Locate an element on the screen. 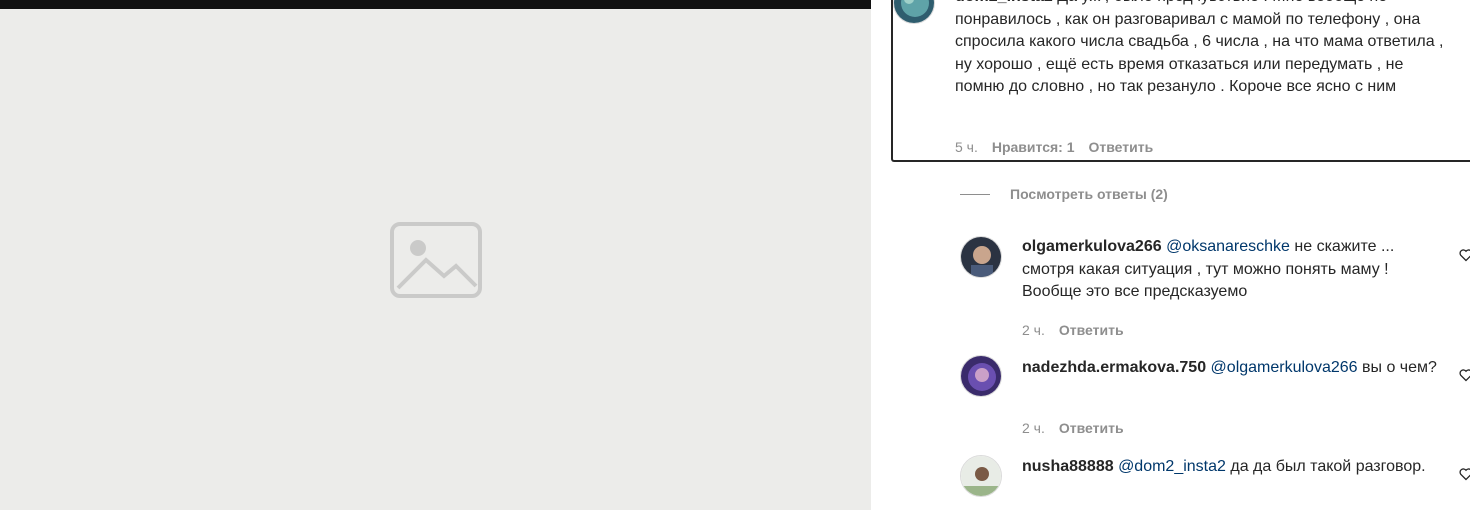  comment-meta: 5 ч. Нравится: 1 Ответить is located at coordinates (1054, 147).